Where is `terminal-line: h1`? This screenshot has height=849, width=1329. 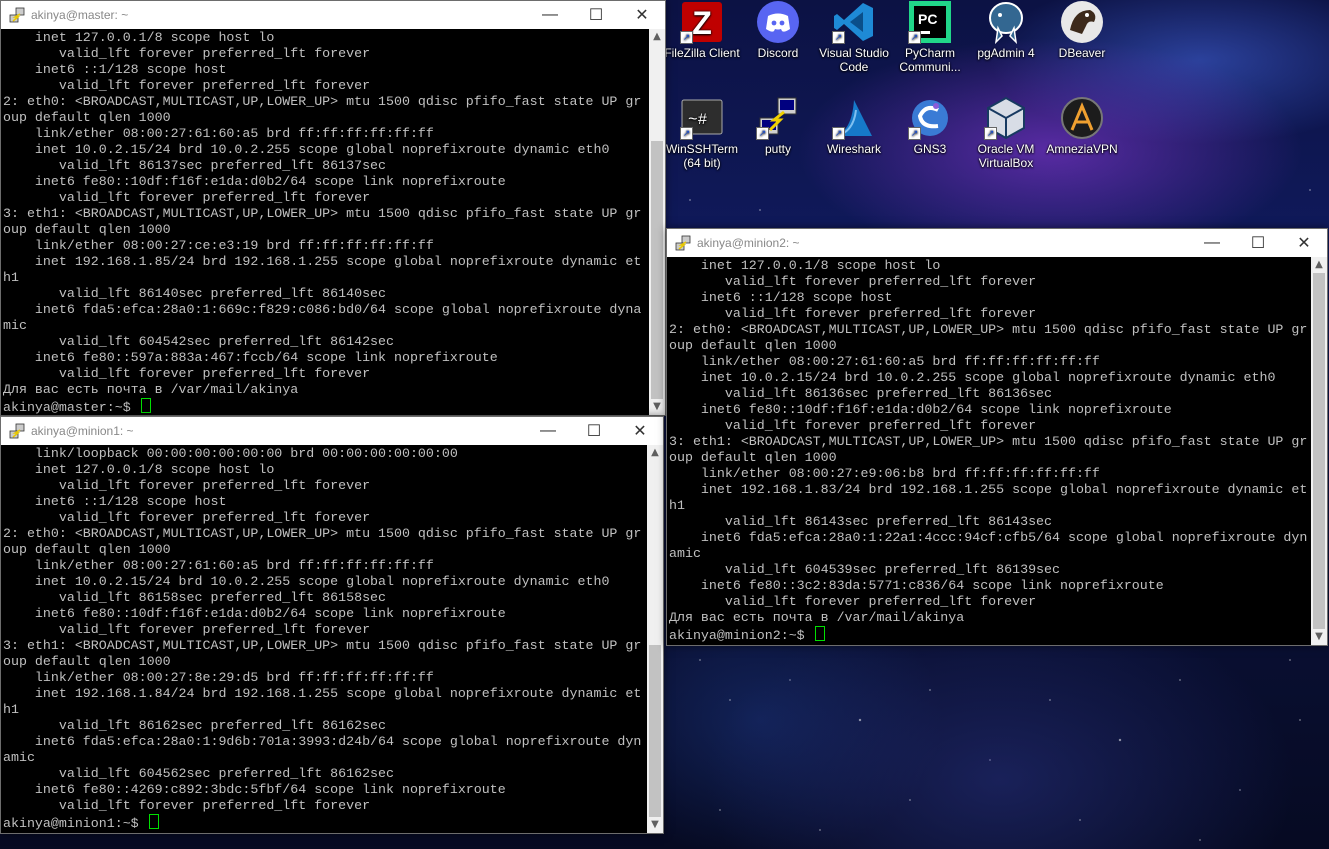 terminal-line: h1 is located at coordinates (11, 709).